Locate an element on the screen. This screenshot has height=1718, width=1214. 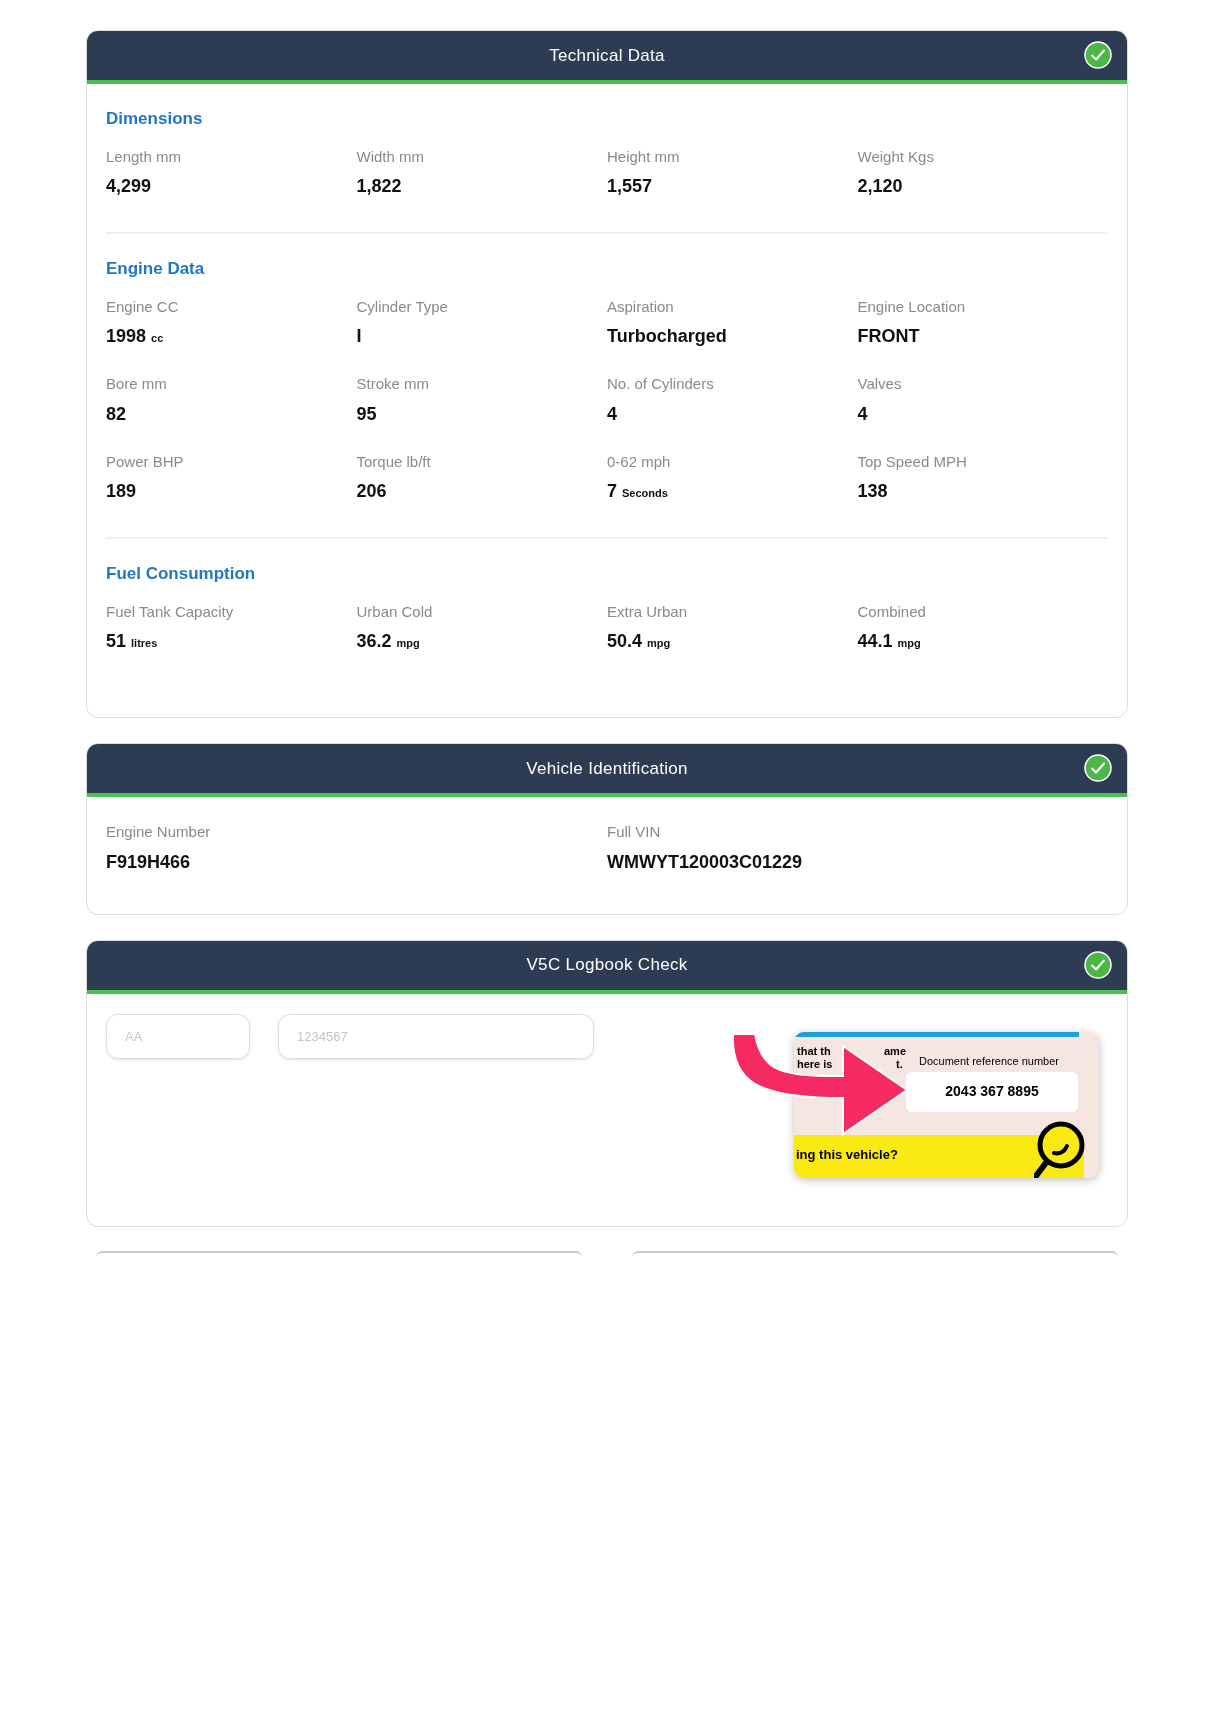
field-value: 138 is located at coordinates (873, 491).